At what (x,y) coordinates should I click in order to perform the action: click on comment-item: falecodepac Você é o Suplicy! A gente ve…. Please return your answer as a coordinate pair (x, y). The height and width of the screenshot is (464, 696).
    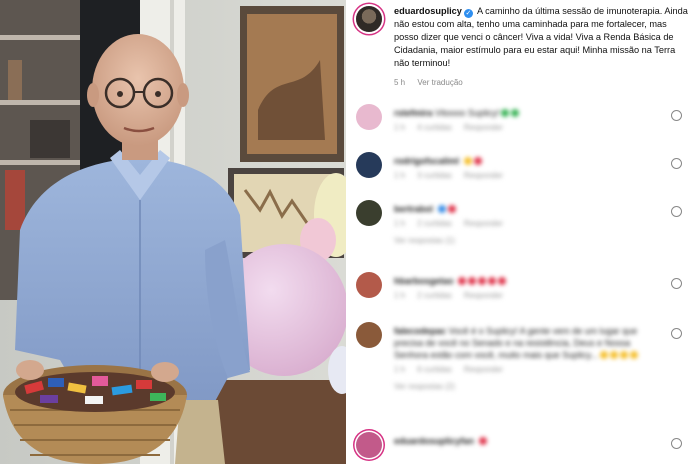
    Looking at the image, I should click on (521, 372).